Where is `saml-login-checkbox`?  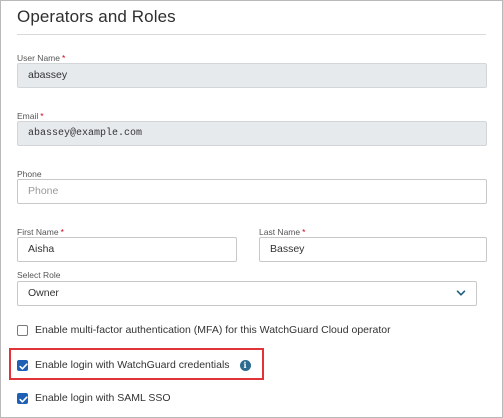
saml-login-checkbox is located at coordinates (22, 398).